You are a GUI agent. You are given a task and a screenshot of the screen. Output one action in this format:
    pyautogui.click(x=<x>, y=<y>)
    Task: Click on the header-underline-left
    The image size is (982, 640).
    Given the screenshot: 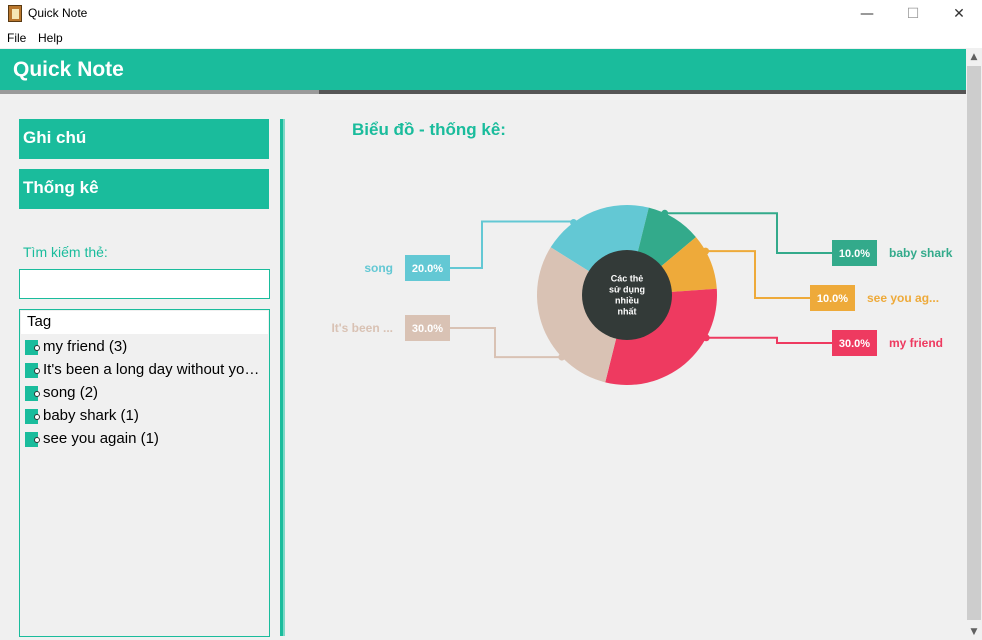 What is the action you would take?
    pyautogui.click(x=159, y=92)
    